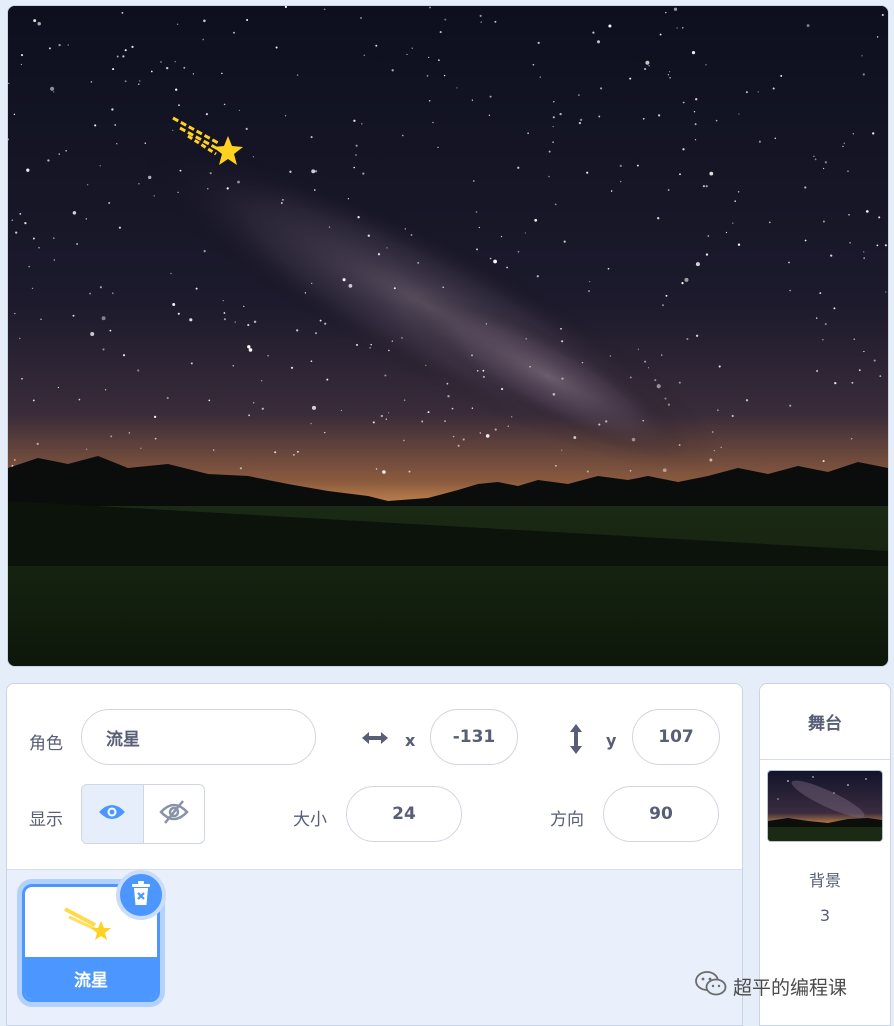  I want to click on eye-icon, so click(112, 814).